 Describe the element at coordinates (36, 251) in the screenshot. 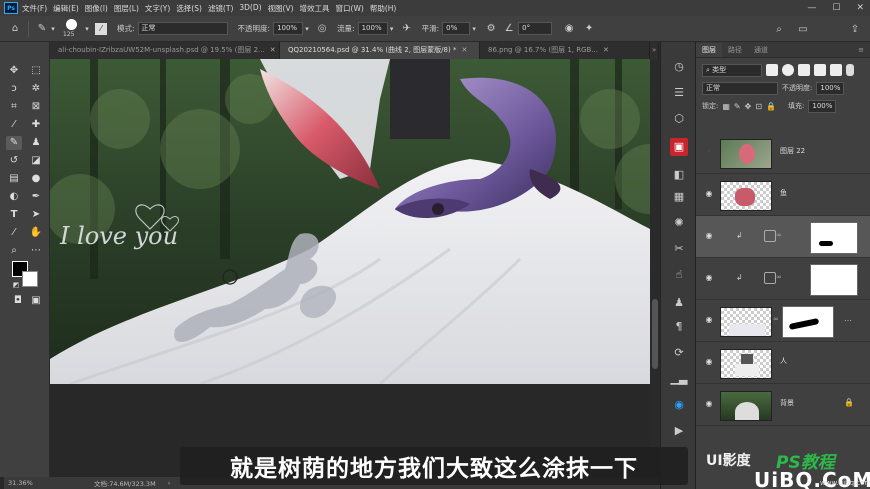

I see `more-tools-icon: ⋯` at that location.